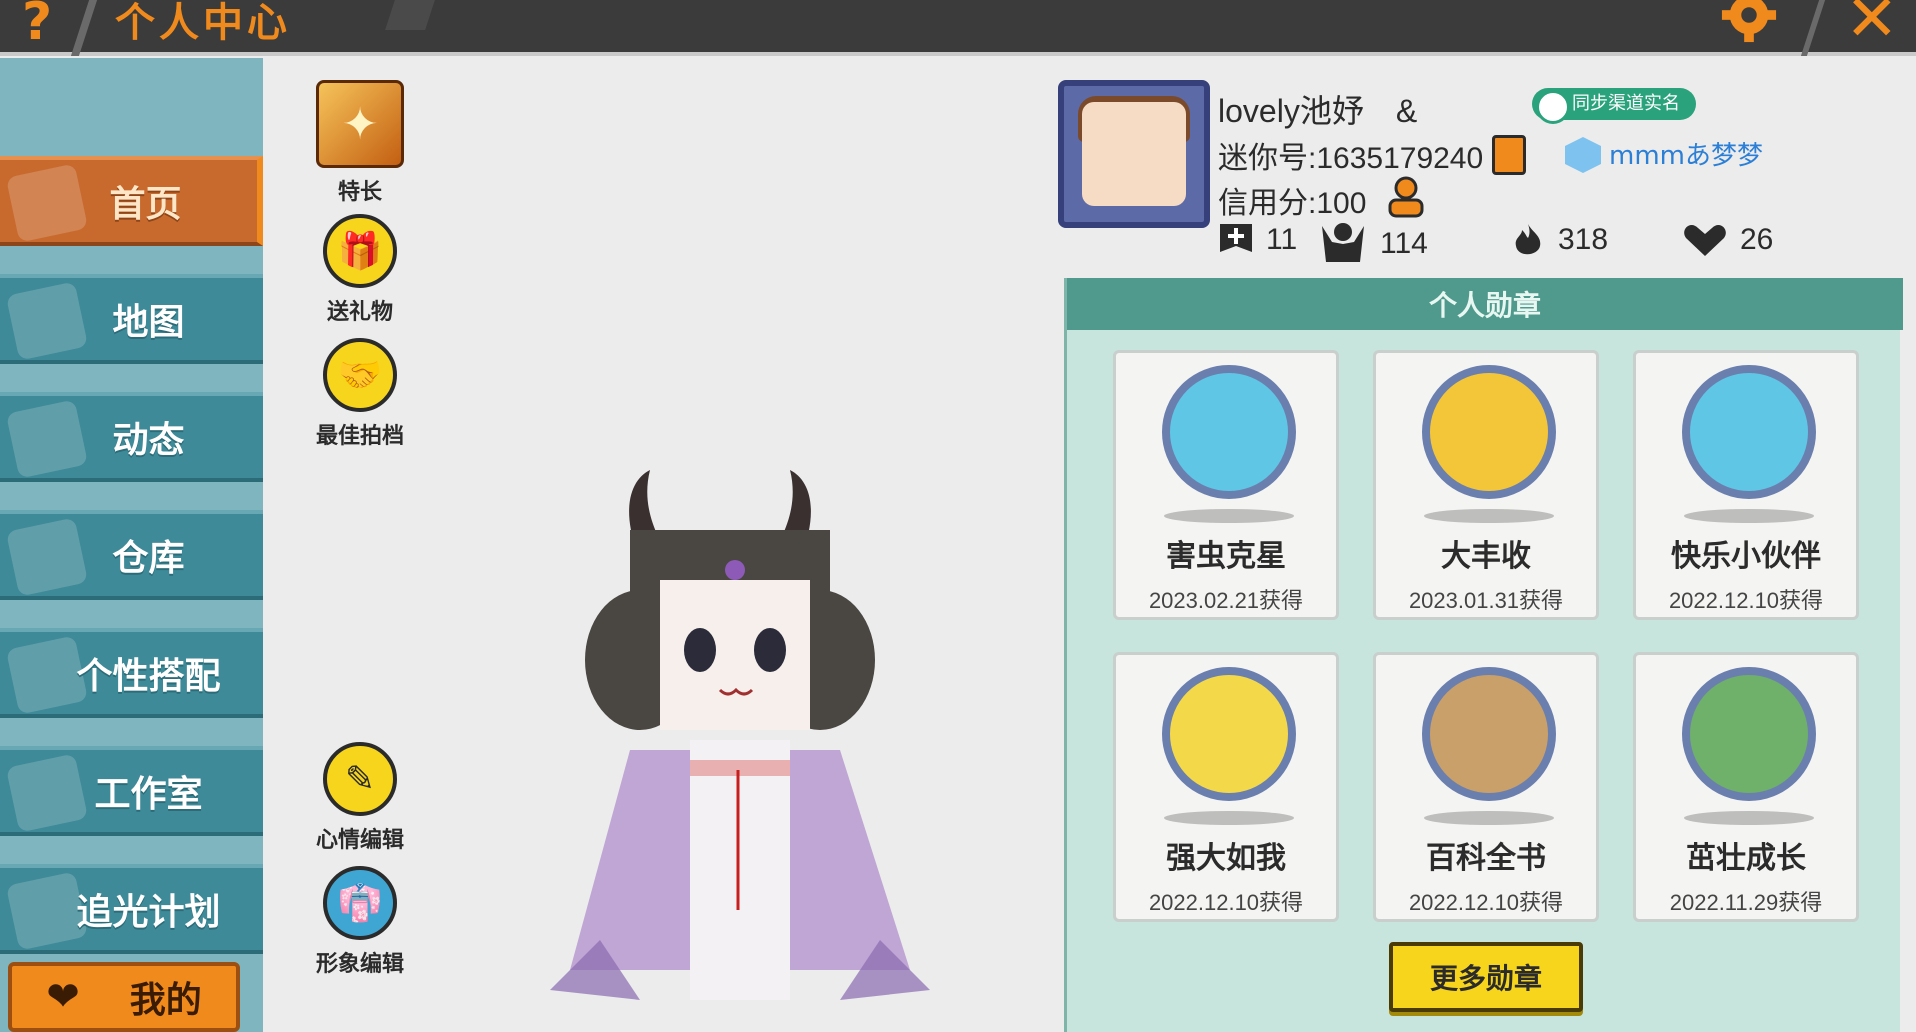  What do you see at coordinates (1746, 858) in the screenshot?
I see `badge-name: 茁壮成长` at bounding box center [1746, 858].